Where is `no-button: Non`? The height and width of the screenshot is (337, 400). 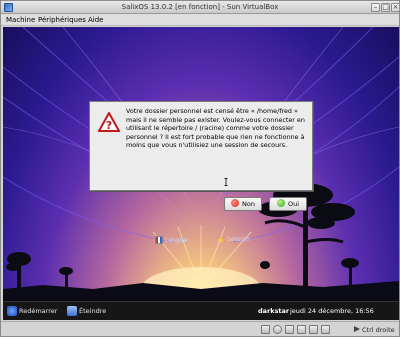
no-button: Non is located at coordinates (243, 204).